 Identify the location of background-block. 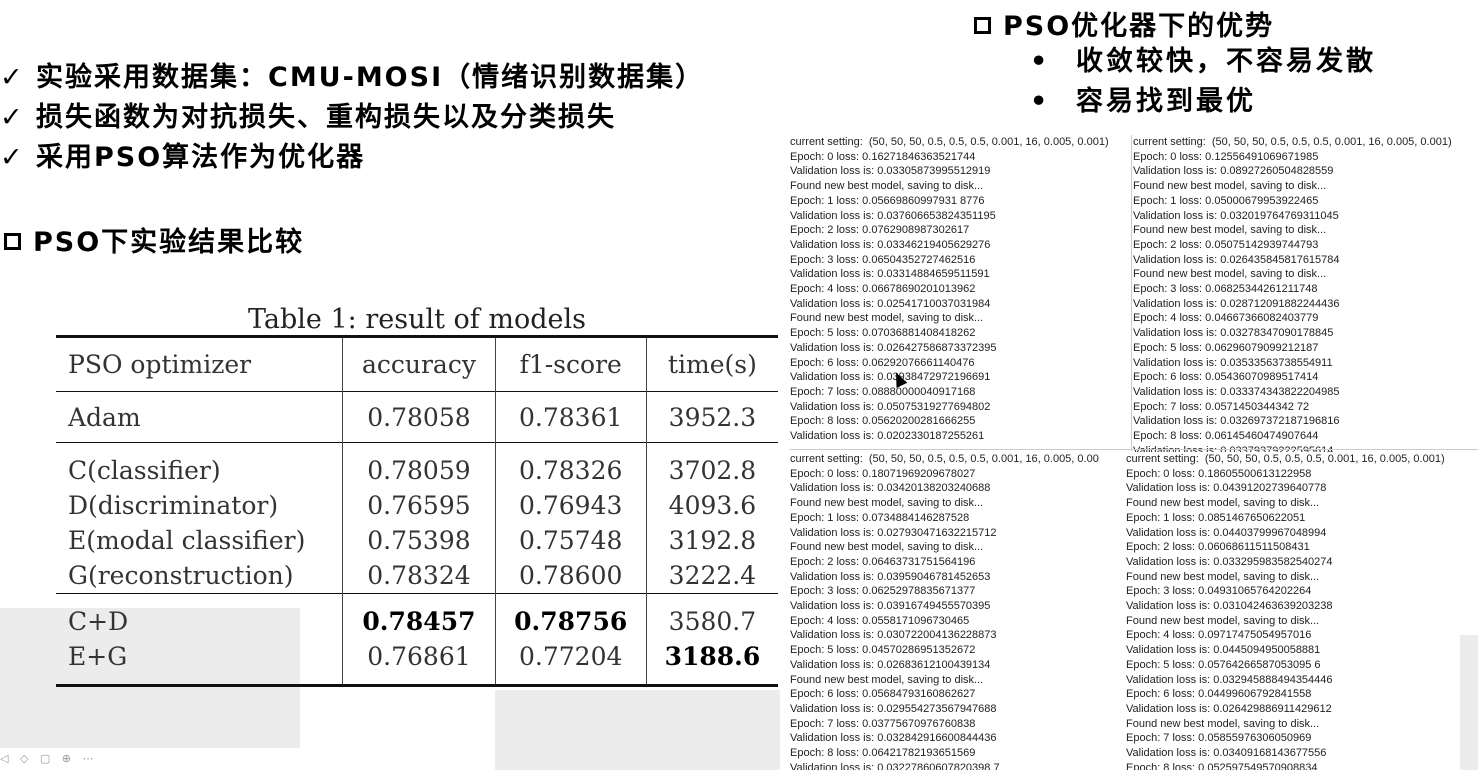
(637, 730).